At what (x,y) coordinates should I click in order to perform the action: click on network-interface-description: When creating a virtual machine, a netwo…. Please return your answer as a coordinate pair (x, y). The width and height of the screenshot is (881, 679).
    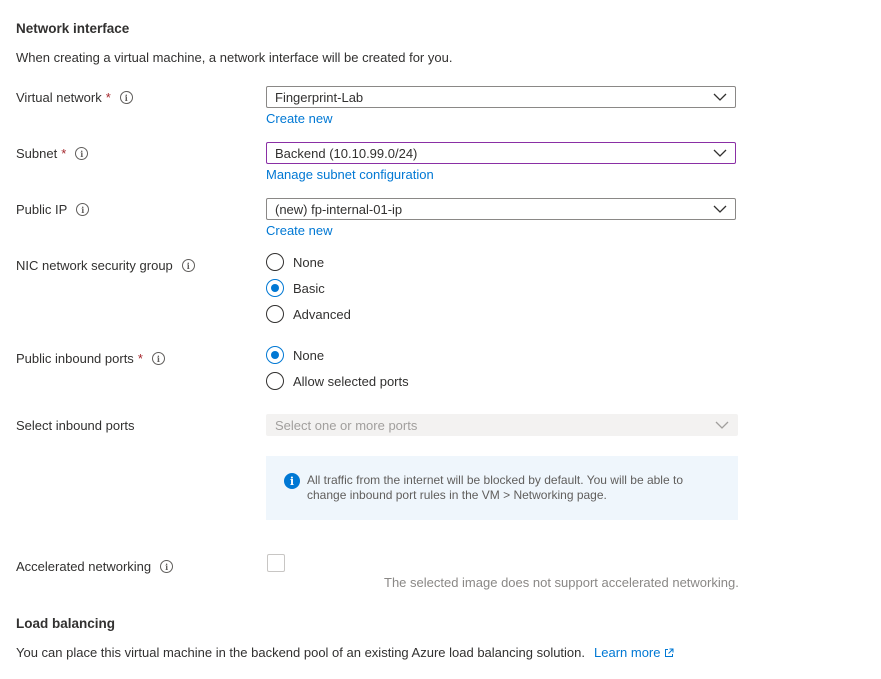
    Looking at the image, I should click on (234, 57).